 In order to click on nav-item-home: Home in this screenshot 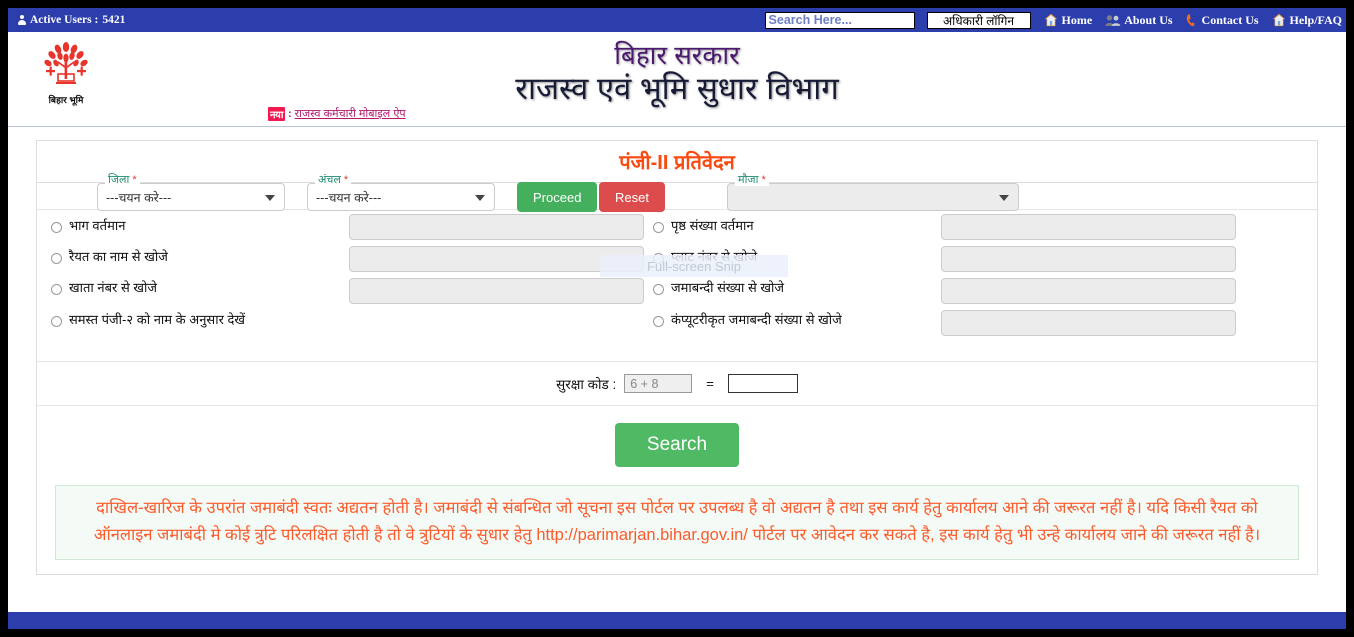, I will do `click(1068, 20)`.